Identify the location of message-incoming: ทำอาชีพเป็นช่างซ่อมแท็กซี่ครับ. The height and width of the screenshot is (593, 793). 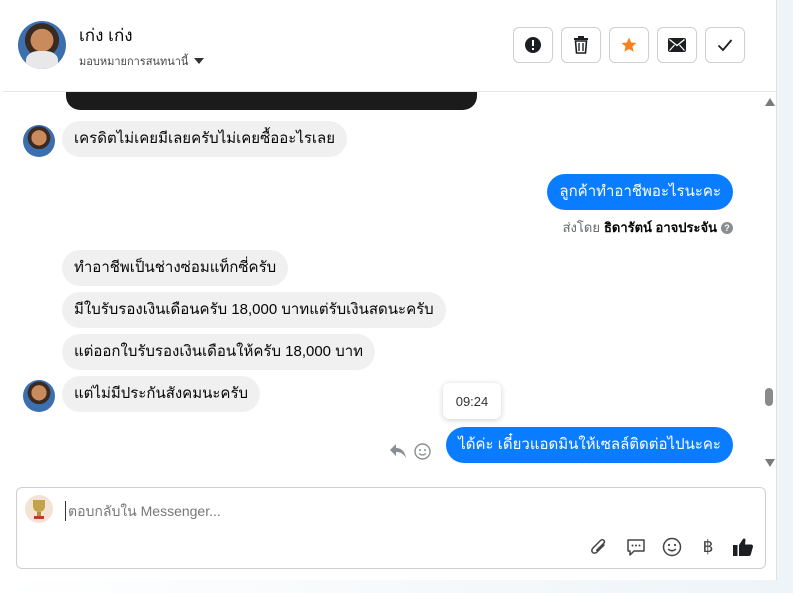
(175, 268).